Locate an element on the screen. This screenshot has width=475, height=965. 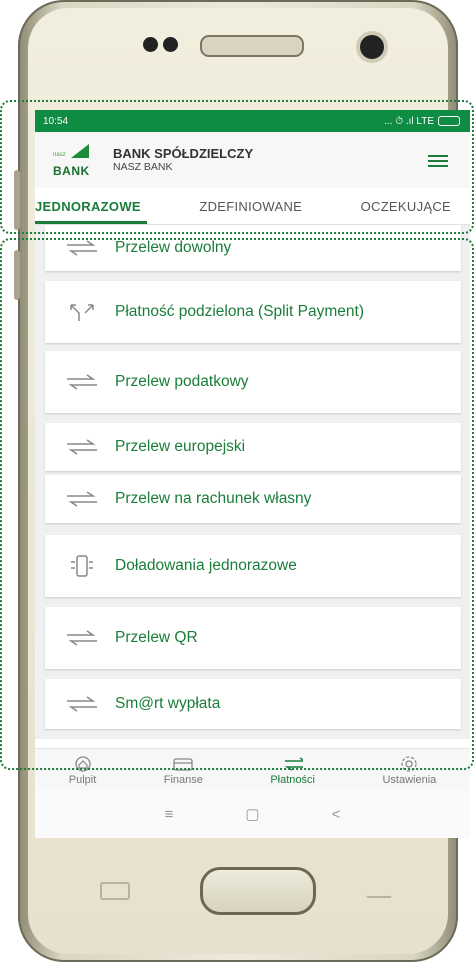
recent-hardware-key-icon is located at coordinates (115, 891).